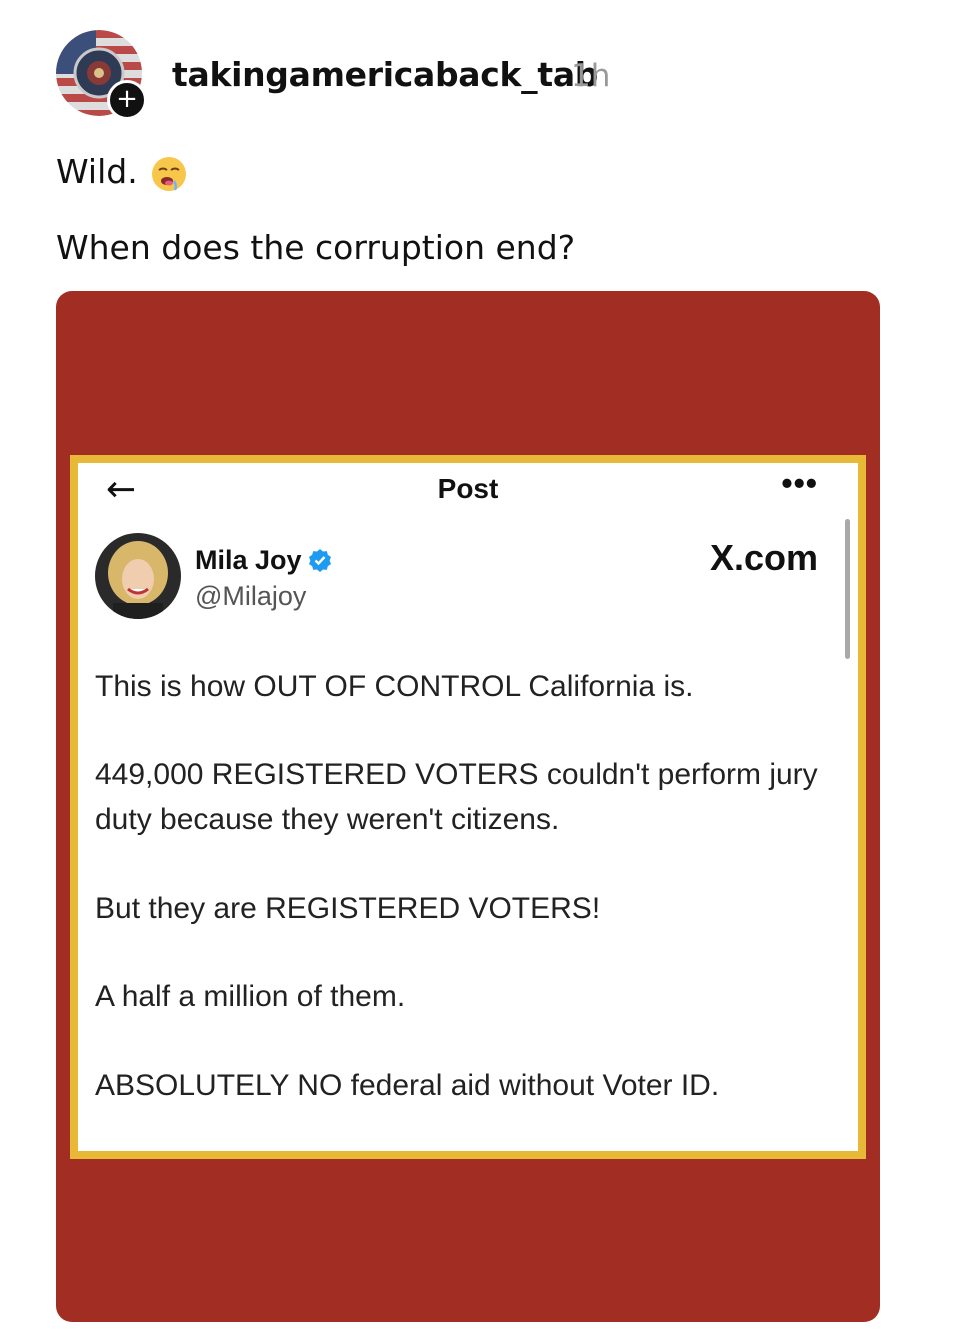  What do you see at coordinates (799, 483) in the screenshot?
I see `more-dots-icon: •••` at bounding box center [799, 483].